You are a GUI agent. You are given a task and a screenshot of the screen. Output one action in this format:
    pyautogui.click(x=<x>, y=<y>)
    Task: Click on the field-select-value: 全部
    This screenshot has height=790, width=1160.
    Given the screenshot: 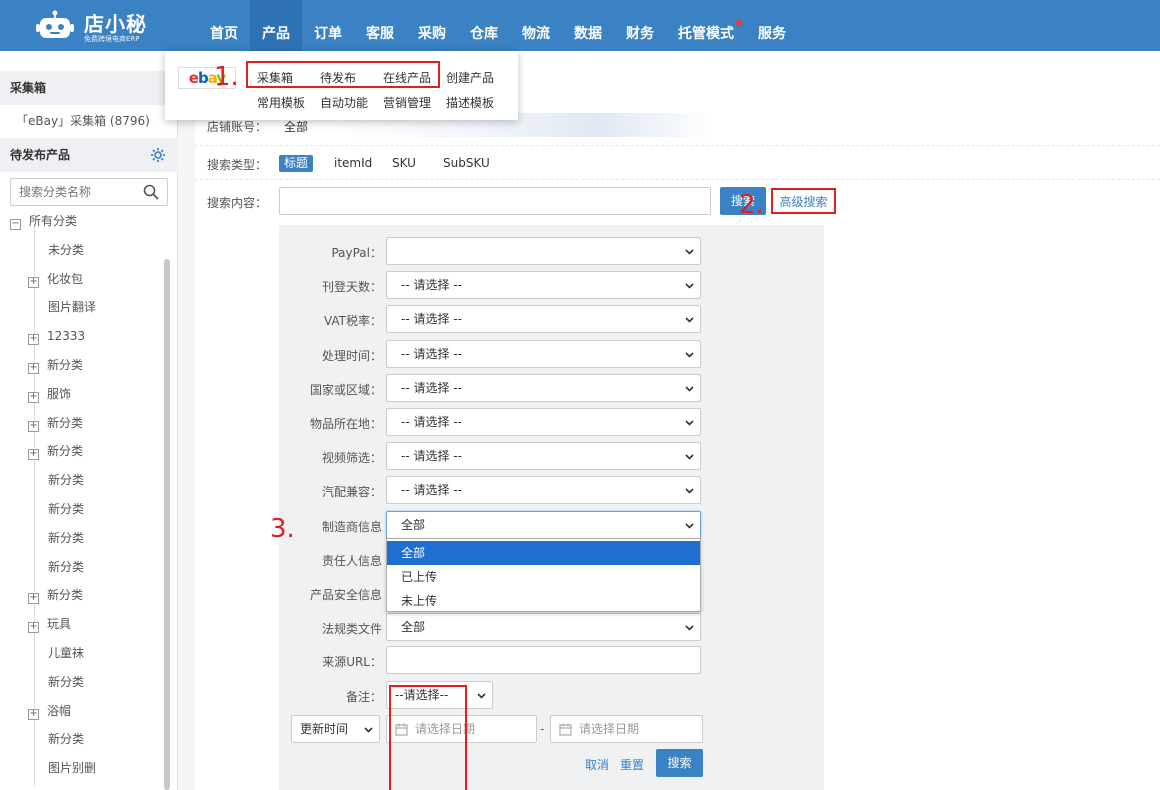 What is the action you would take?
    pyautogui.click(x=413, y=627)
    